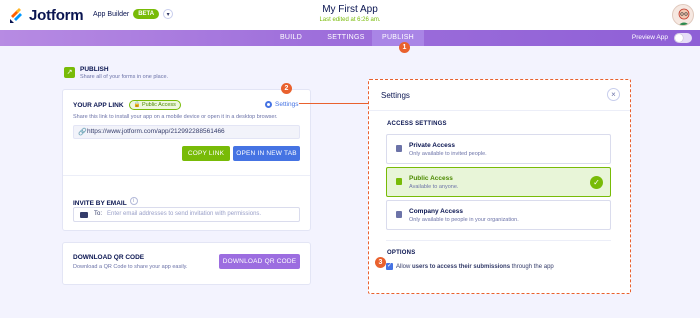 This screenshot has width=700, height=318. Describe the element at coordinates (404, 47) in the screenshot. I see `step-marker-1: 1` at that location.